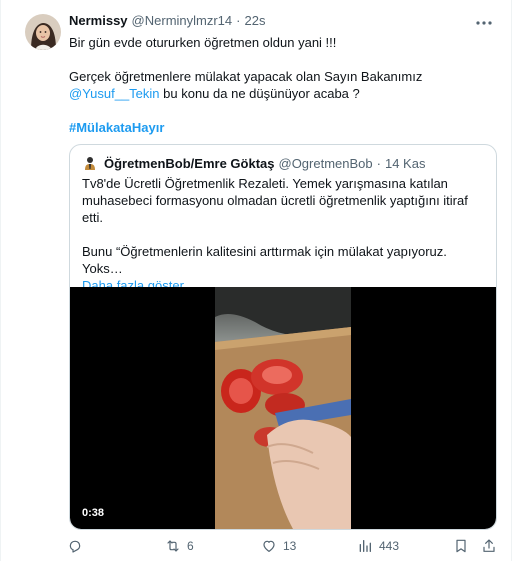 This screenshot has width=512, height=561. I want to click on more-button, so click(484, 21).